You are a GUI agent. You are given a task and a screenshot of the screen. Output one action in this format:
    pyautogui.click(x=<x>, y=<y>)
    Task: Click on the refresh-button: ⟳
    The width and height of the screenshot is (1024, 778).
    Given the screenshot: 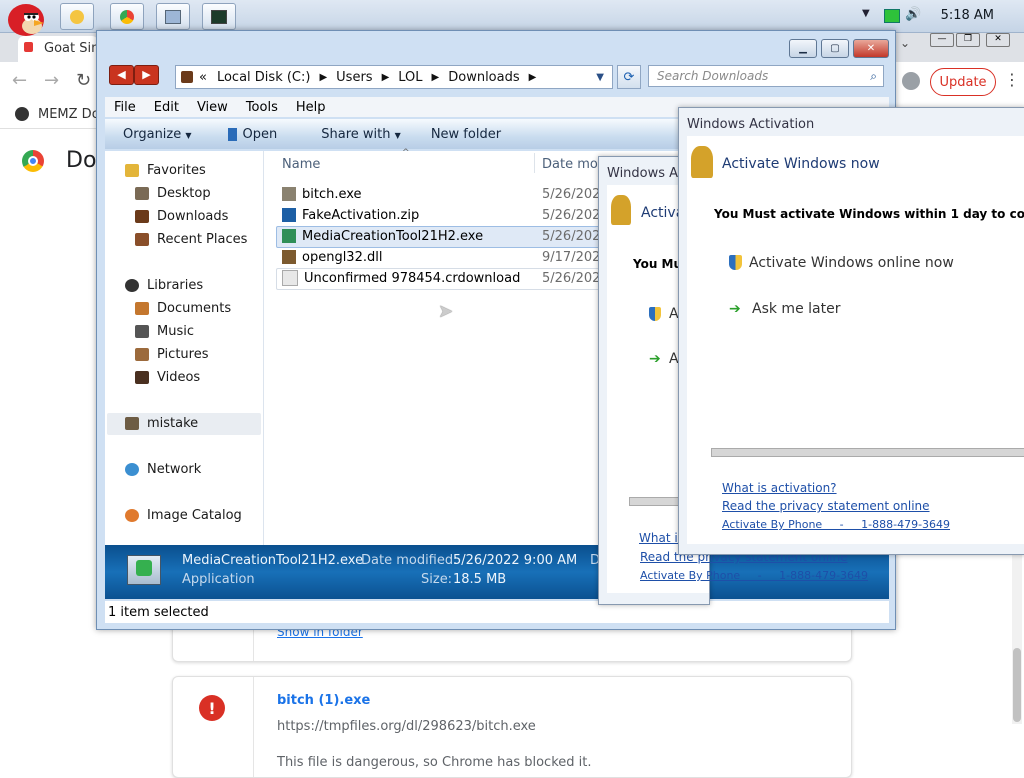 What is the action you would take?
    pyautogui.click(x=629, y=77)
    